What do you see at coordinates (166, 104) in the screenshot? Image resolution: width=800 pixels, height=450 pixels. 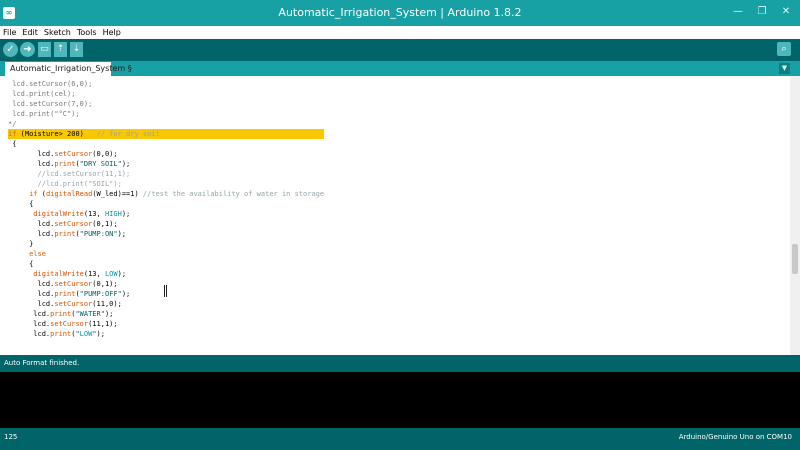 I see `code-line: lcd.setCursor(7,0);` at bounding box center [166, 104].